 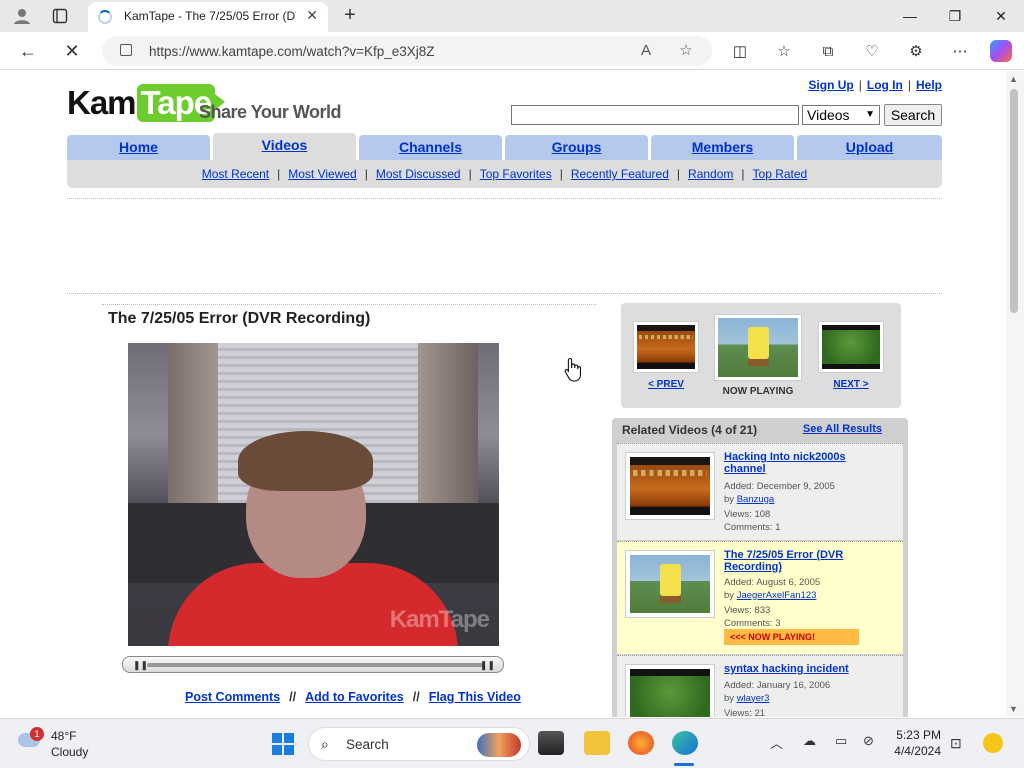 I want to click on network-icon: ⊘, so click(x=868, y=741).